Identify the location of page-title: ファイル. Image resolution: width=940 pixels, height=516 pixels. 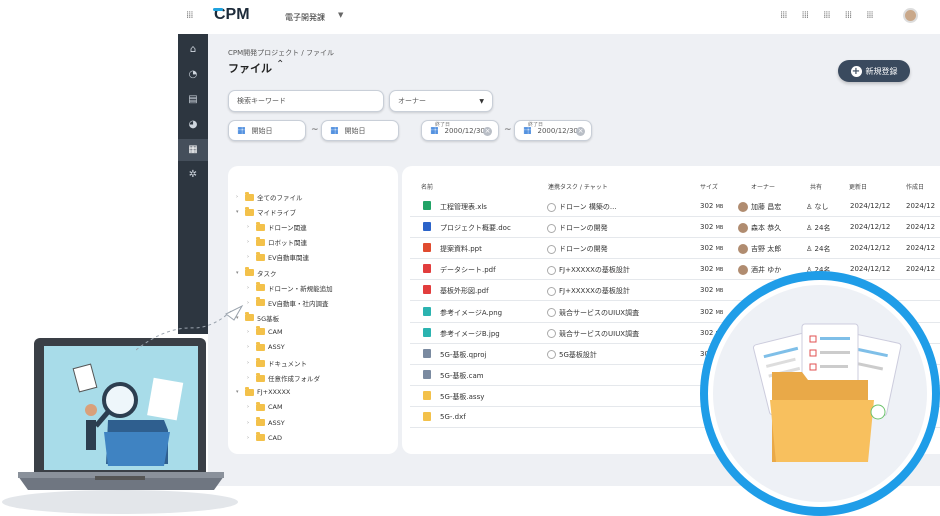
(250, 68).